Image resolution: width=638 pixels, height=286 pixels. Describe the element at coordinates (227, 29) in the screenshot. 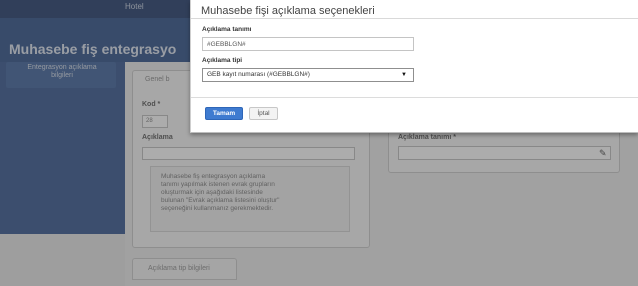

I see `description-definition-field-label: Açıklama tanımı` at that location.